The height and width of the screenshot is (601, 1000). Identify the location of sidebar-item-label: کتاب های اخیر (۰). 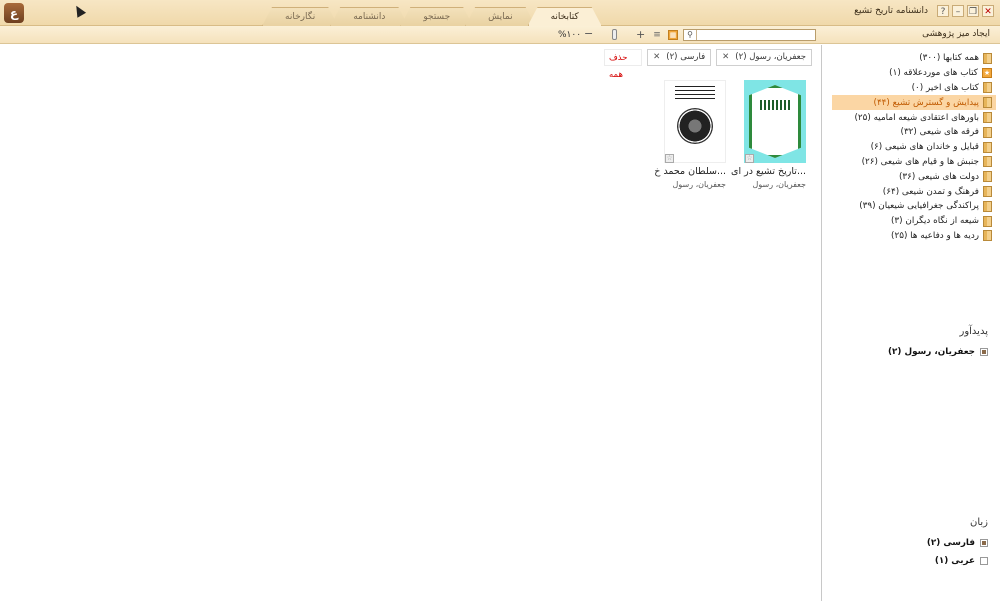
(945, 87).